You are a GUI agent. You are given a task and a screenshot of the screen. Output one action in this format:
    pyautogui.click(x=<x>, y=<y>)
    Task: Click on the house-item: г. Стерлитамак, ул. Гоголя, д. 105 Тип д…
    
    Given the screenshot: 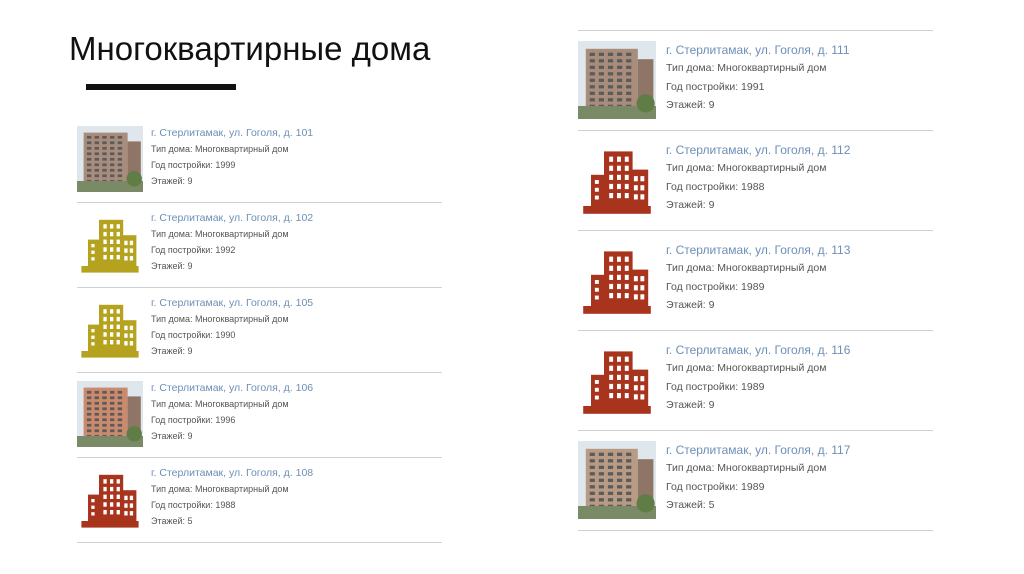 What is the action you would take?
    pyautogui.click(x=259, y=330)
    